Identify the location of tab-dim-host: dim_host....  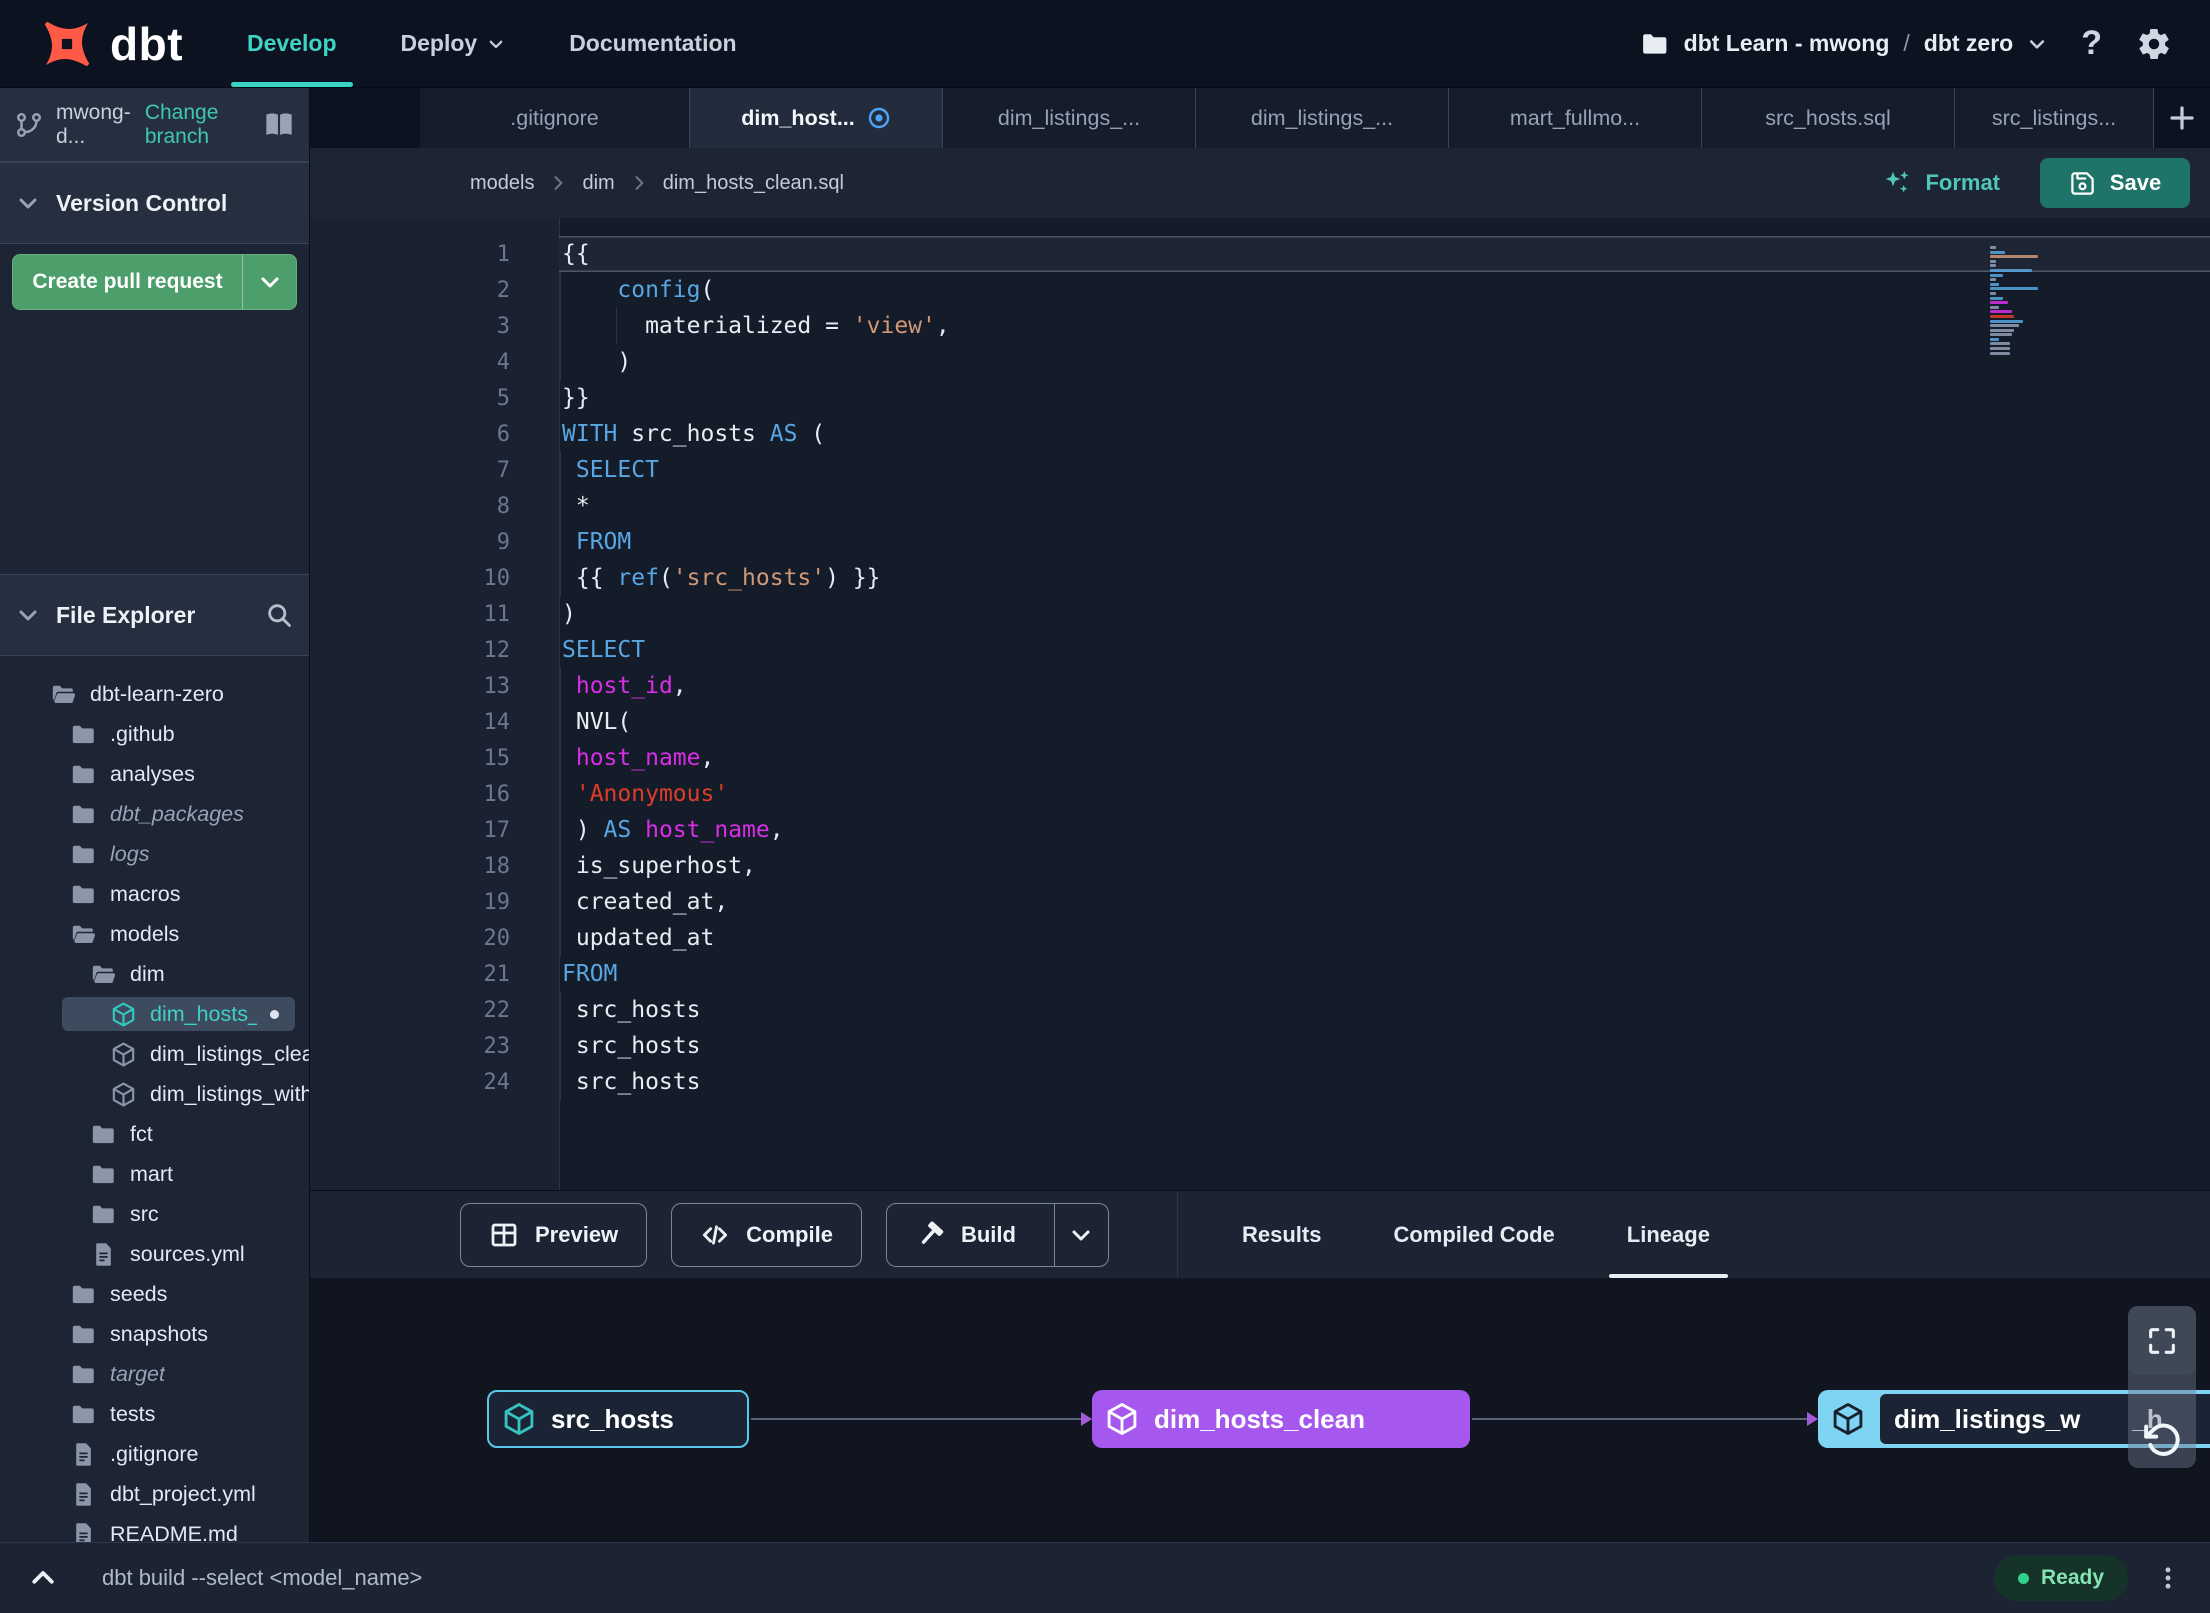
(816, 118).